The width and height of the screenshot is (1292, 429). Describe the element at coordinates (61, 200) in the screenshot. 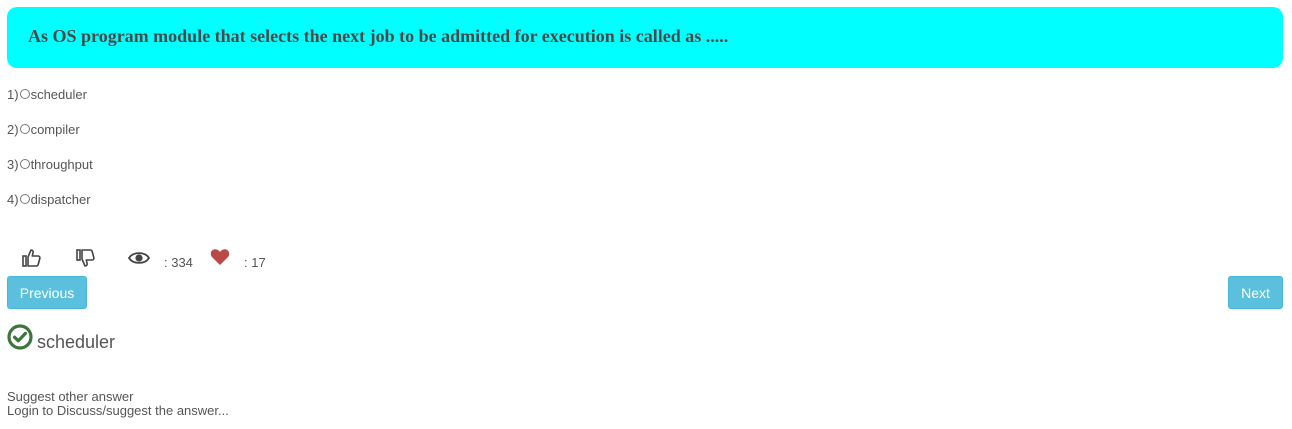

I see `option-label: dispatcher` at that location.